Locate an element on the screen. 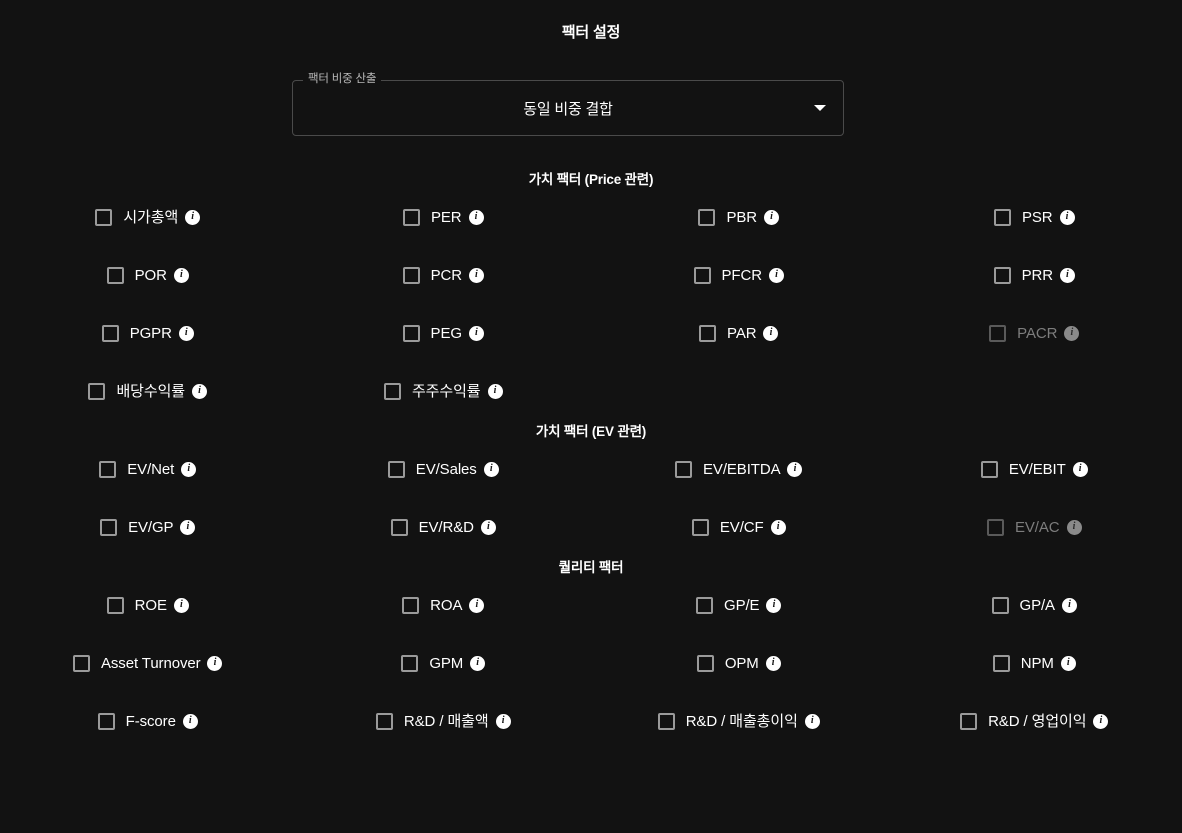  factor-checkbox-item-prr: PRR i is located at coordinates (1034, 275).